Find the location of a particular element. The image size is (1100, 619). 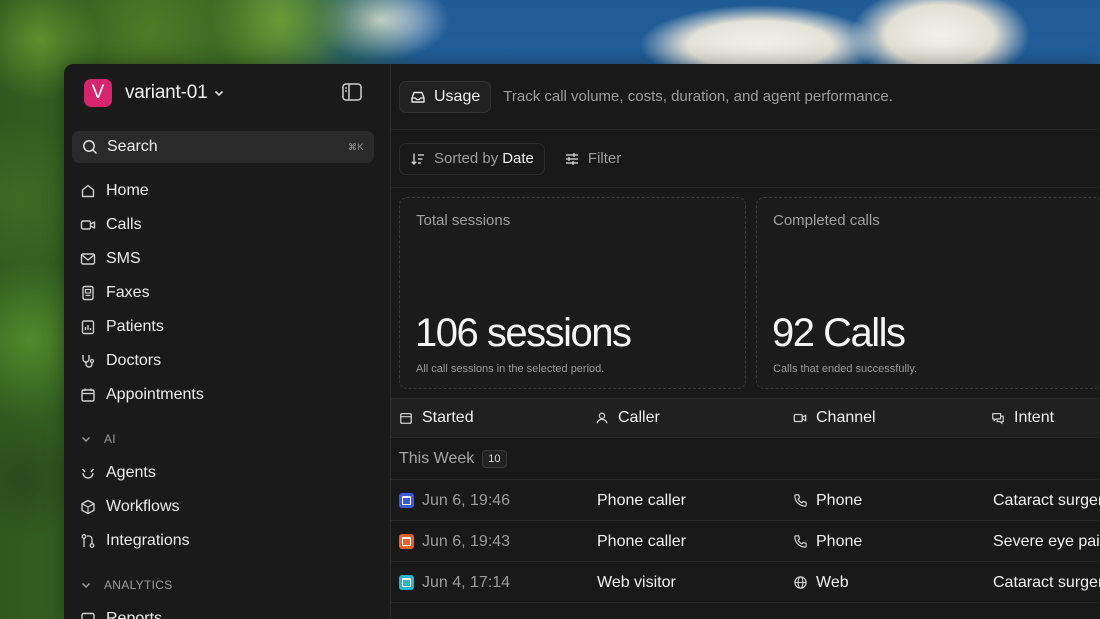

column-caller: Caller is located at coordinates (627, 418).